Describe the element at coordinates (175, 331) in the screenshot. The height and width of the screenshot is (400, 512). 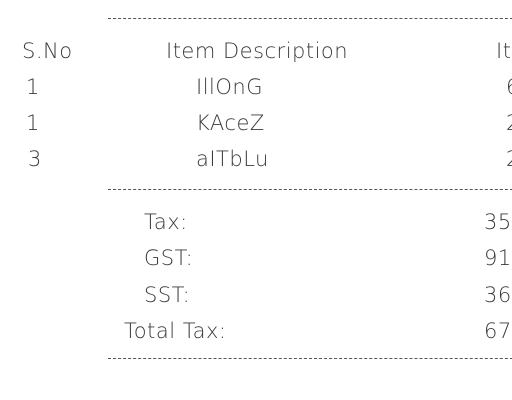
I see `summary-label-total: Total Tax:` at that location.